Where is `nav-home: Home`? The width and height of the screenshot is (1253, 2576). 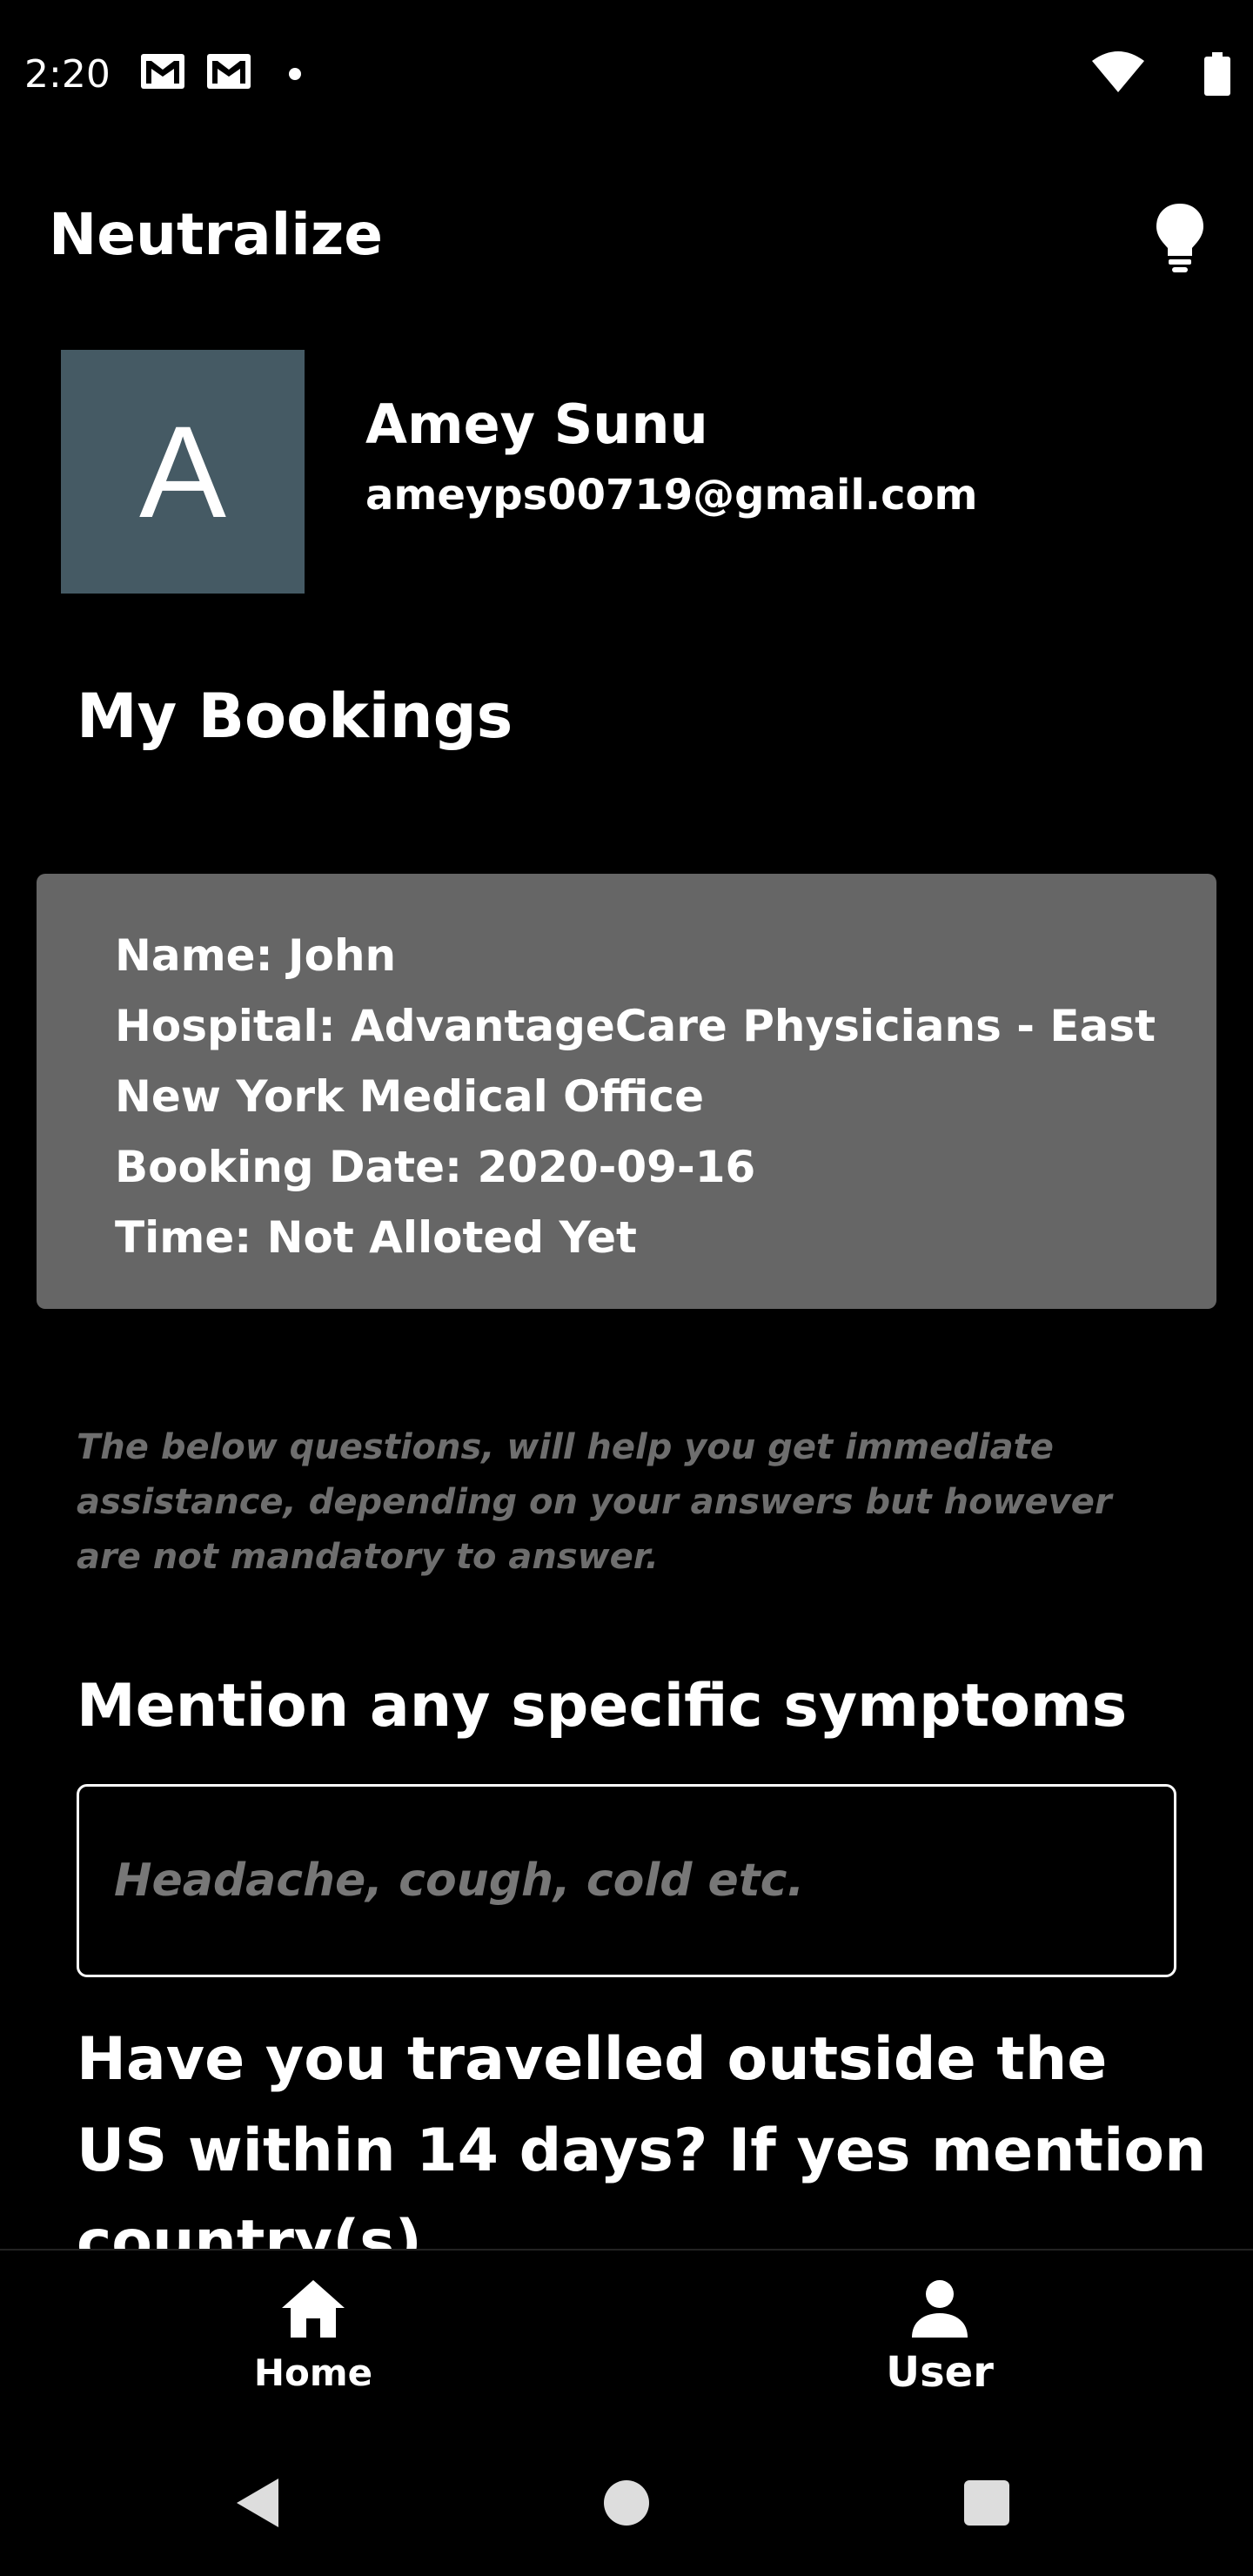 nav-home: Home is located at coordinates (313, 2341).